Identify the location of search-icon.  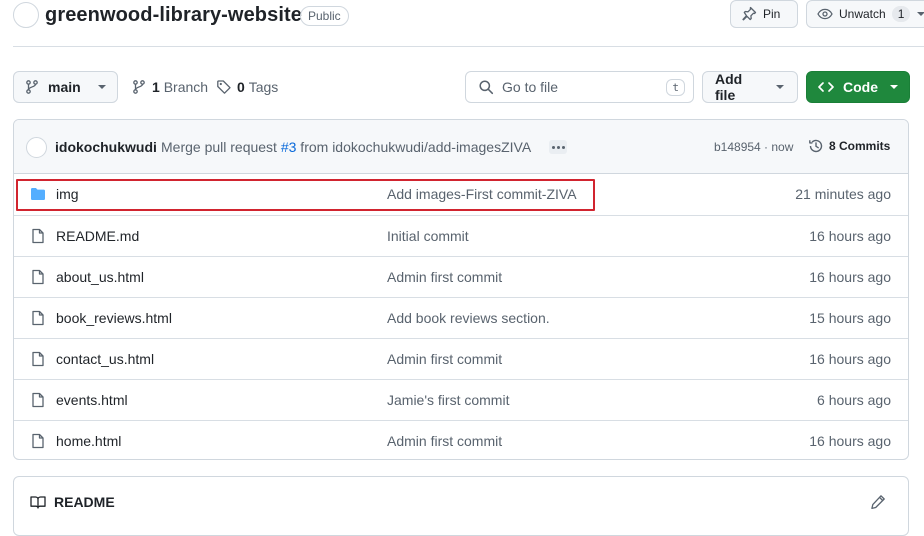
(486, 87).